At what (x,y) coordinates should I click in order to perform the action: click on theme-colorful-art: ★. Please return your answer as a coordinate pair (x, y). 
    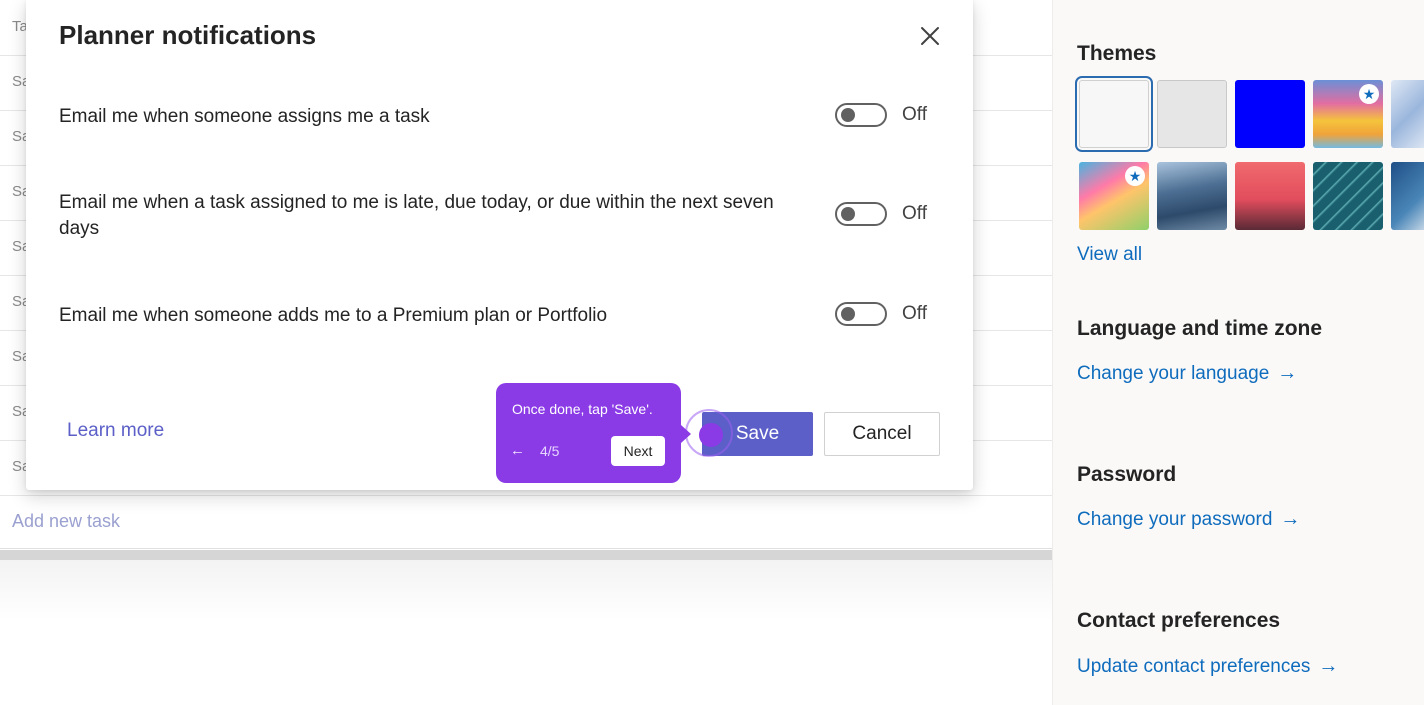
    Looking at the image, I should click on (1114, 196).